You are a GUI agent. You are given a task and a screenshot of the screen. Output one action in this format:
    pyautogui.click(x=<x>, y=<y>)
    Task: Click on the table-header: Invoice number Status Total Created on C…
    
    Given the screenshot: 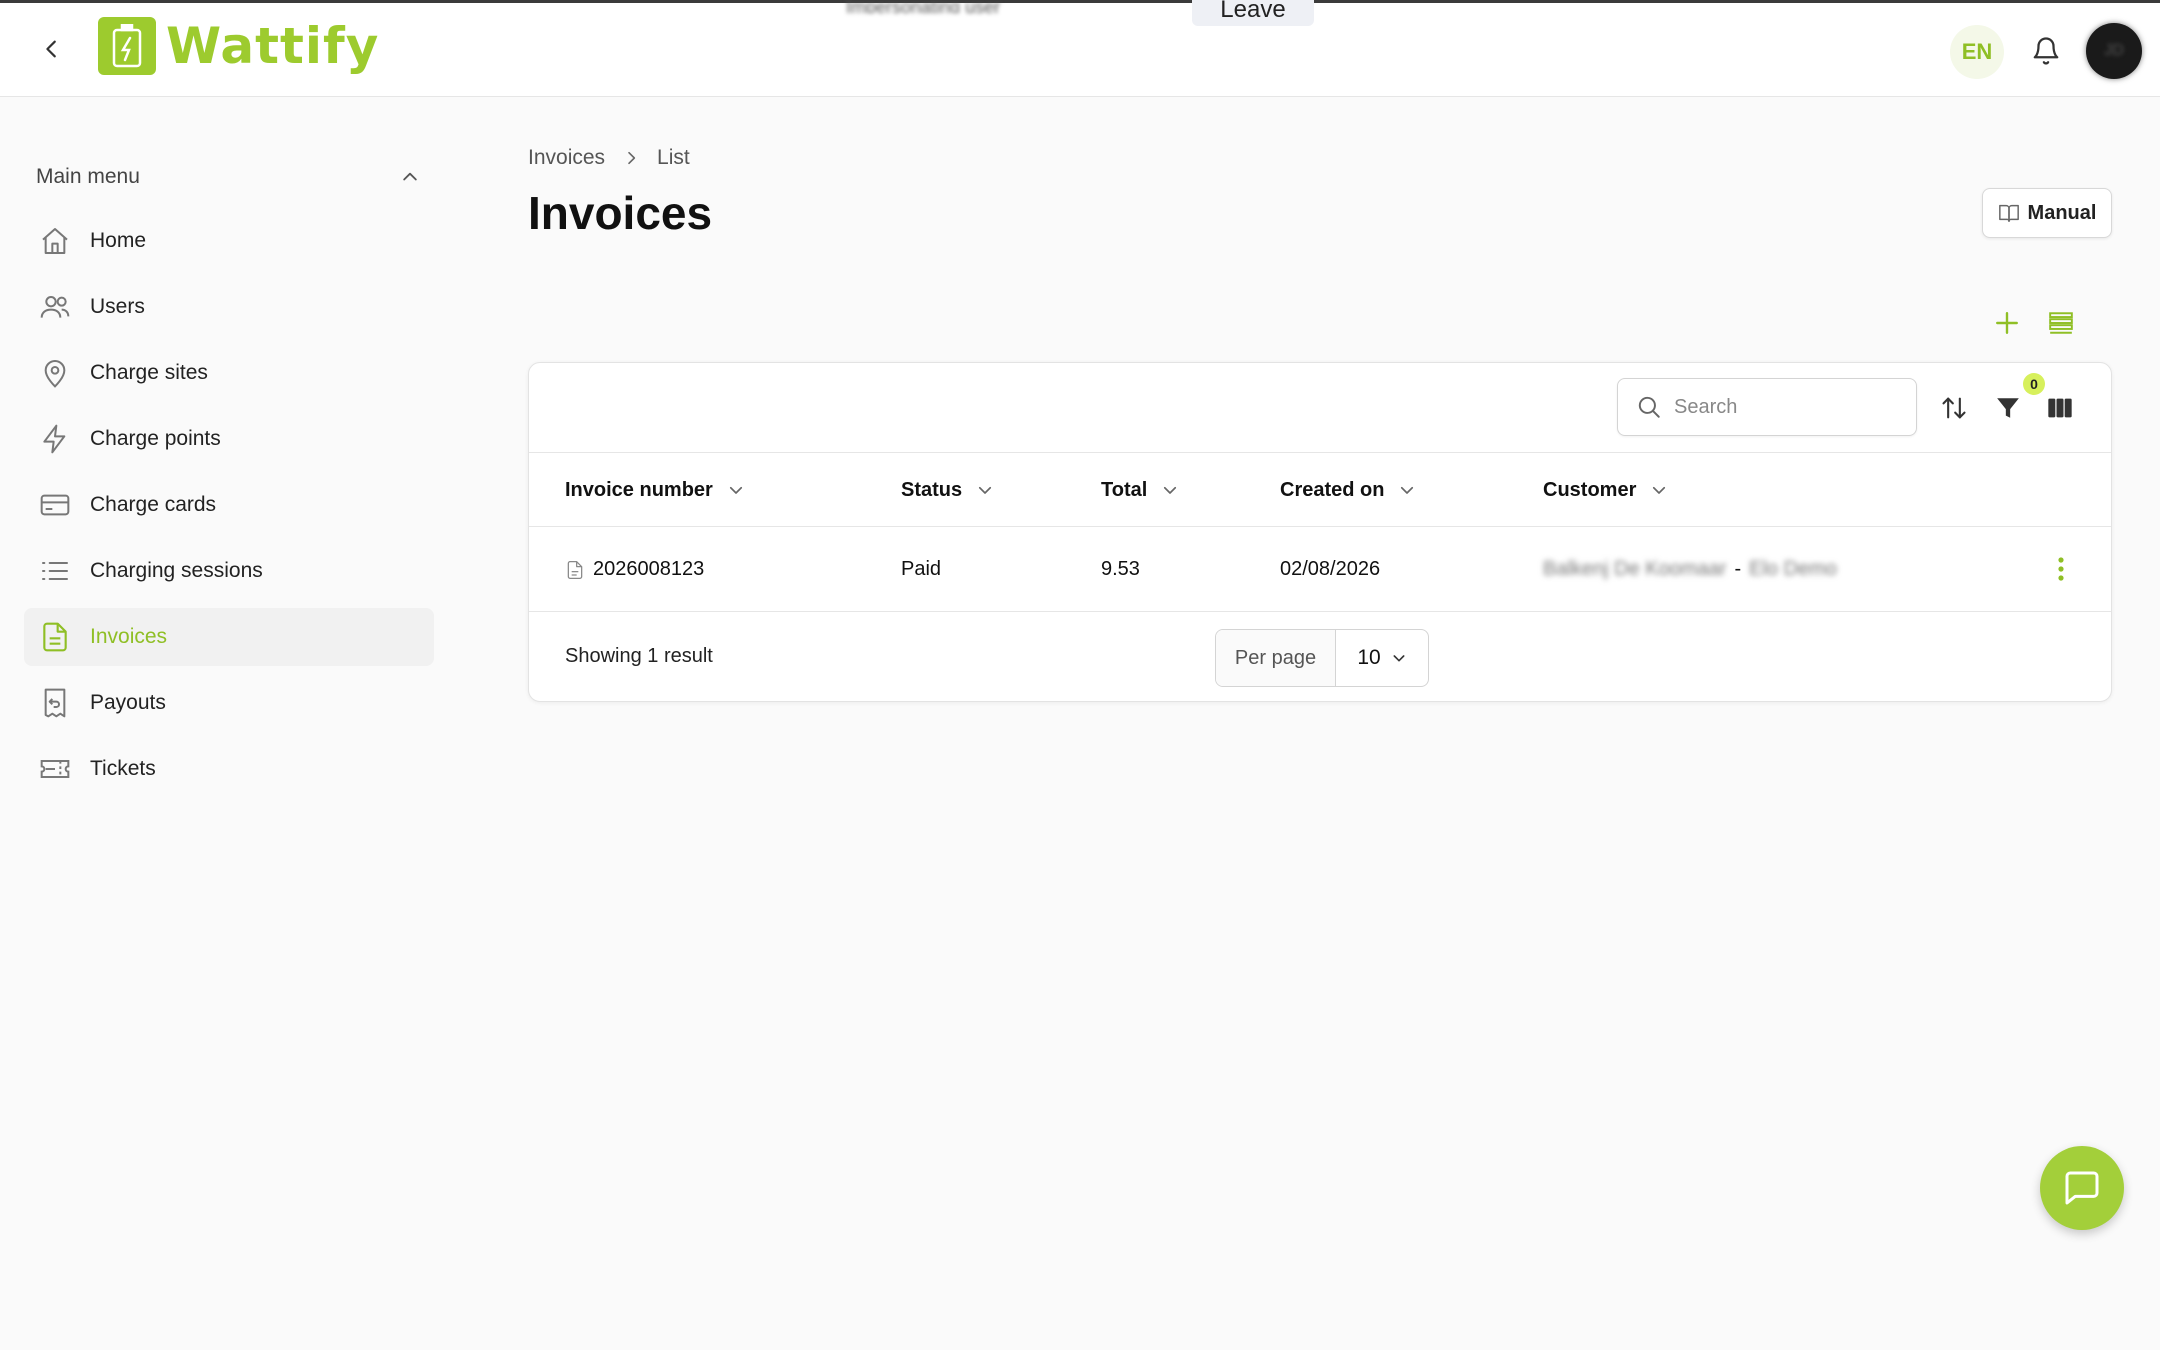 What is the action you would take?
    pyautogui.click(x=1320, y=490)
    